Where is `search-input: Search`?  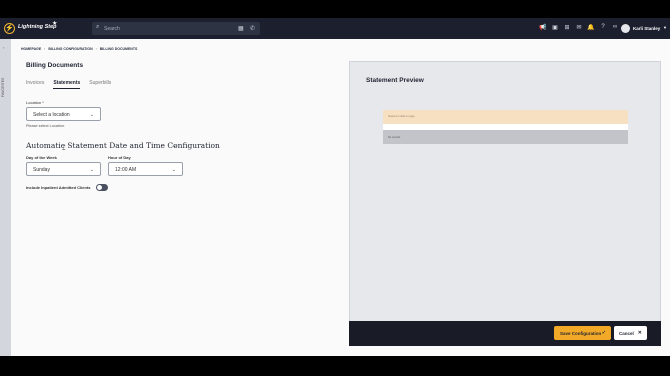
search-input: Search is located at coordinates (112, 29).